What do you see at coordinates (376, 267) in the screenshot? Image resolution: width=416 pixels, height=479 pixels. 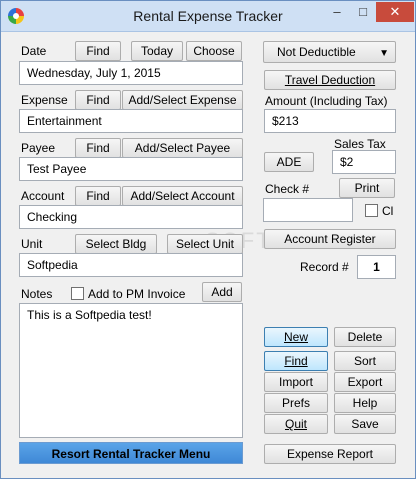 I see `record-number-field: 1` at bounding box center [376, 267].